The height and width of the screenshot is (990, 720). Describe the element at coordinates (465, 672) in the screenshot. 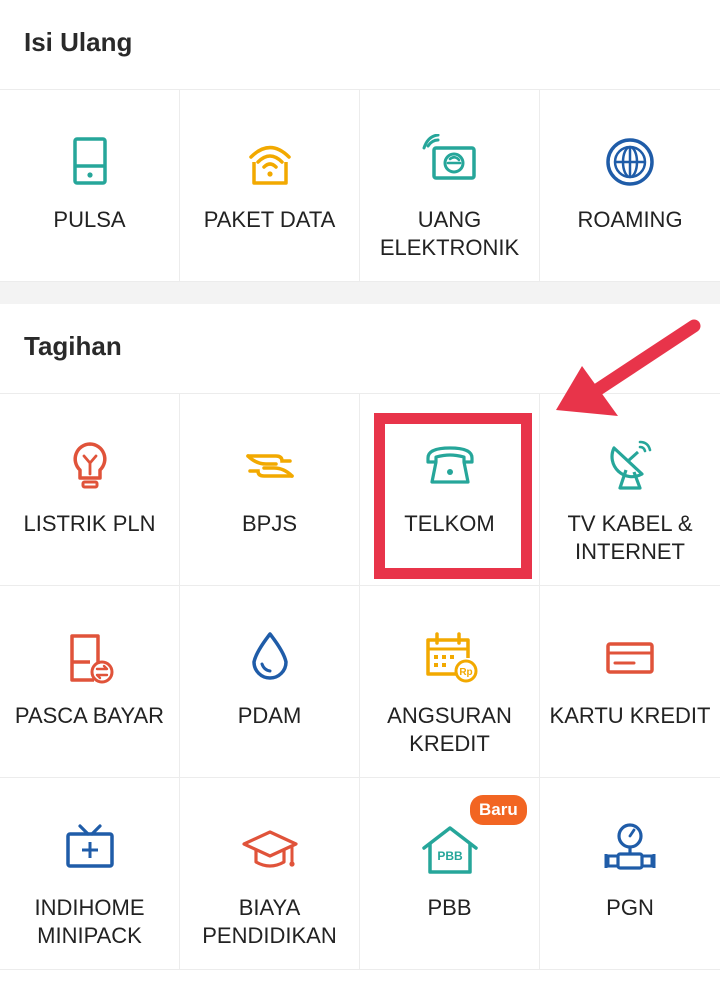

I see `svg-text: Rp` at that location.